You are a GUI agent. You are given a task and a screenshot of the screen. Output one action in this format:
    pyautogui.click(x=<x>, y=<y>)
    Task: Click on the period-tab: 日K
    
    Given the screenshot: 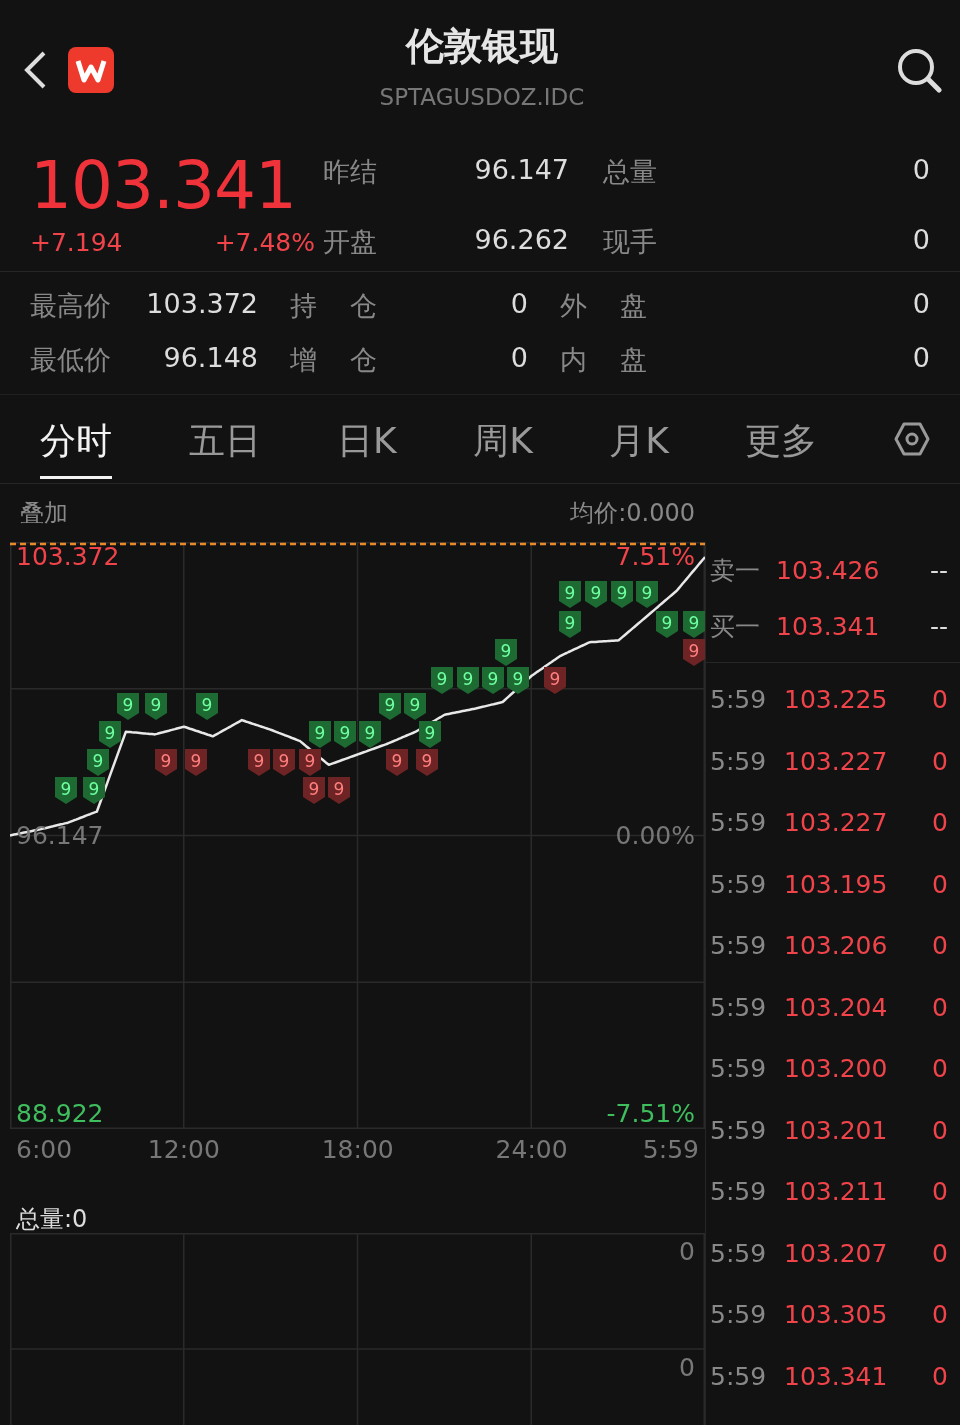 What is the action you would take?
    pyautogui.click(x=367, y=439)
    